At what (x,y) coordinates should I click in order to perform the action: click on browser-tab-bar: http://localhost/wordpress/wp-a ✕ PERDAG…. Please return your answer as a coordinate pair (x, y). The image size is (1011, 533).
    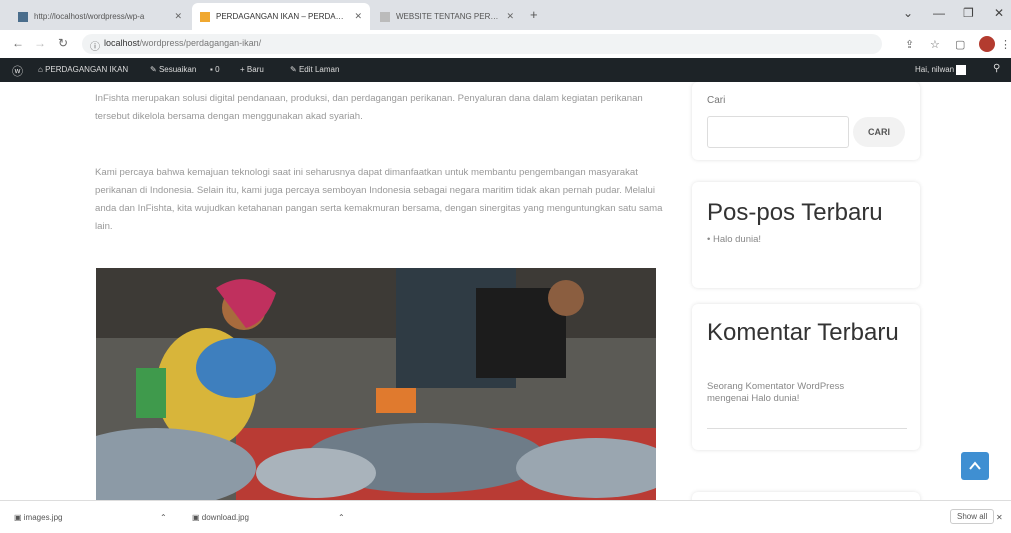
    Looking at the image, I should click on (505, 15).